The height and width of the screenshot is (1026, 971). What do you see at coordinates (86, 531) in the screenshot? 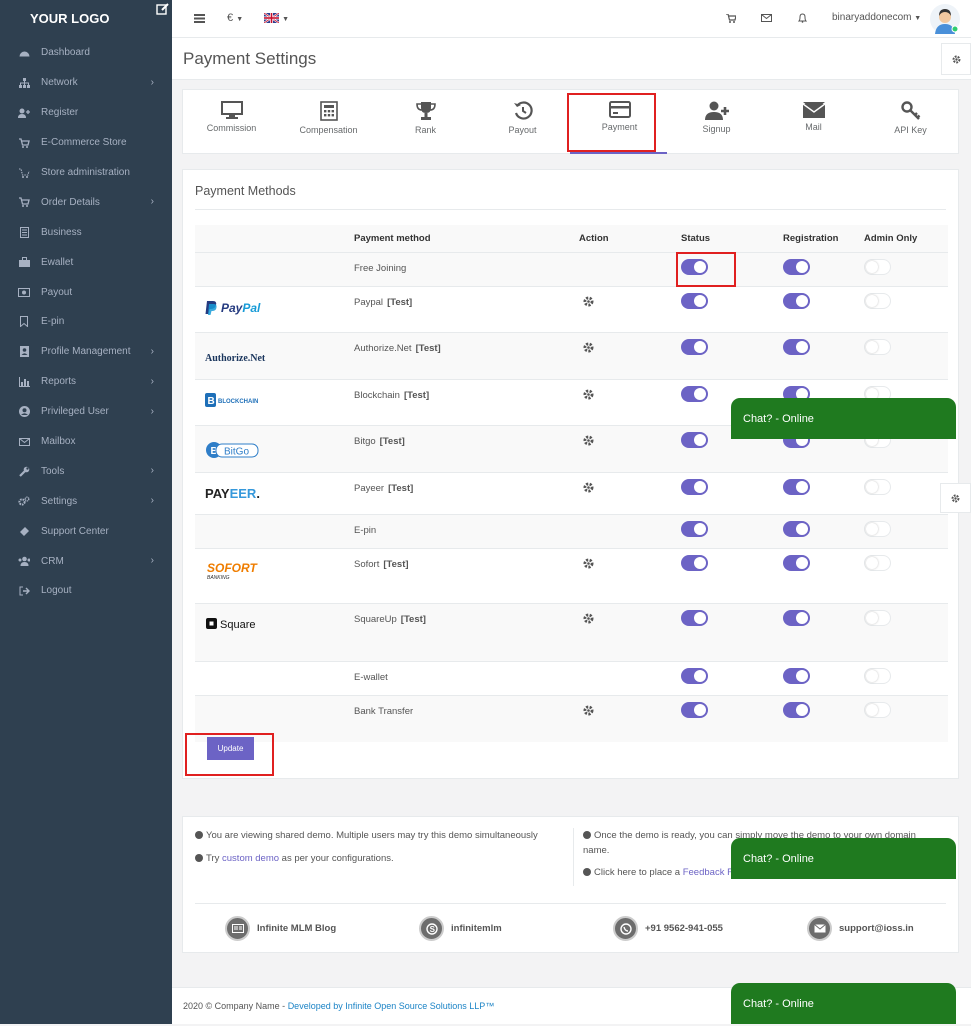
I see `sidebar-item-support-center: Support Center` at bounding box center [86, 531].